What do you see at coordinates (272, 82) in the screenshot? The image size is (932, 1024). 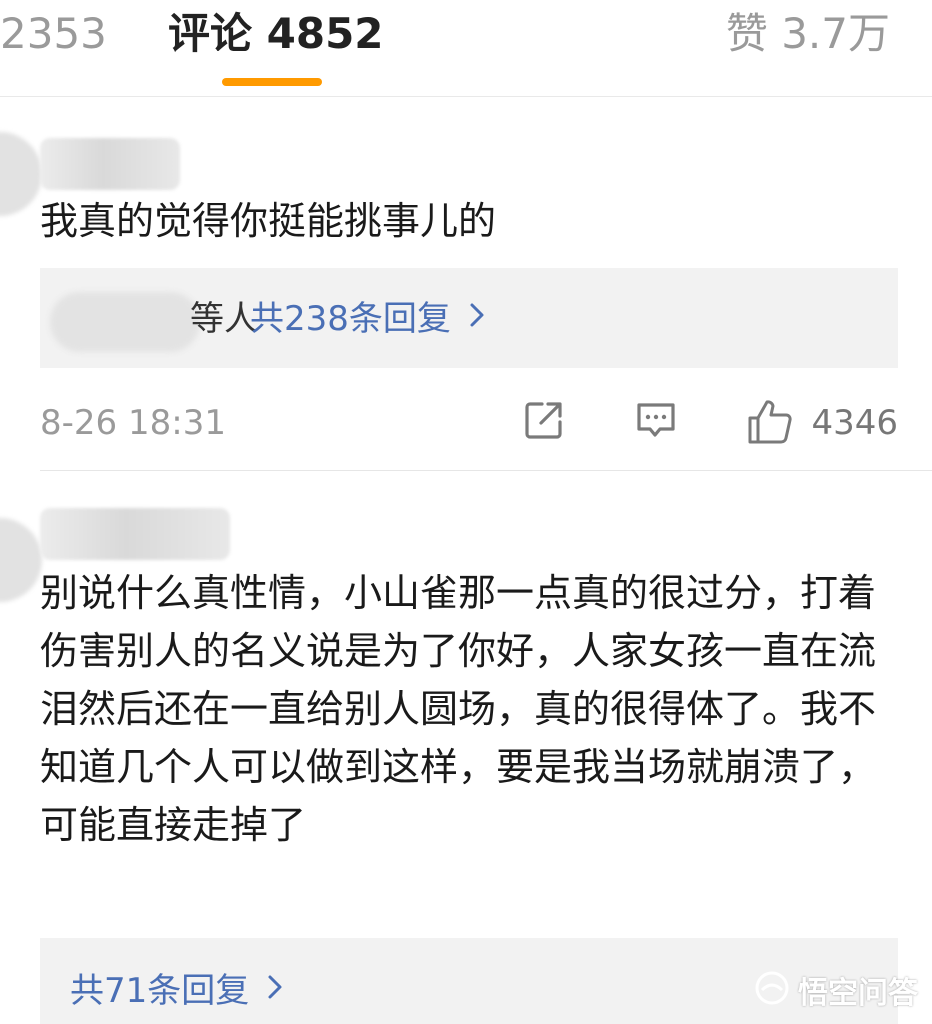 I see `active-tab-indicator` at bounding box center [272, 82].